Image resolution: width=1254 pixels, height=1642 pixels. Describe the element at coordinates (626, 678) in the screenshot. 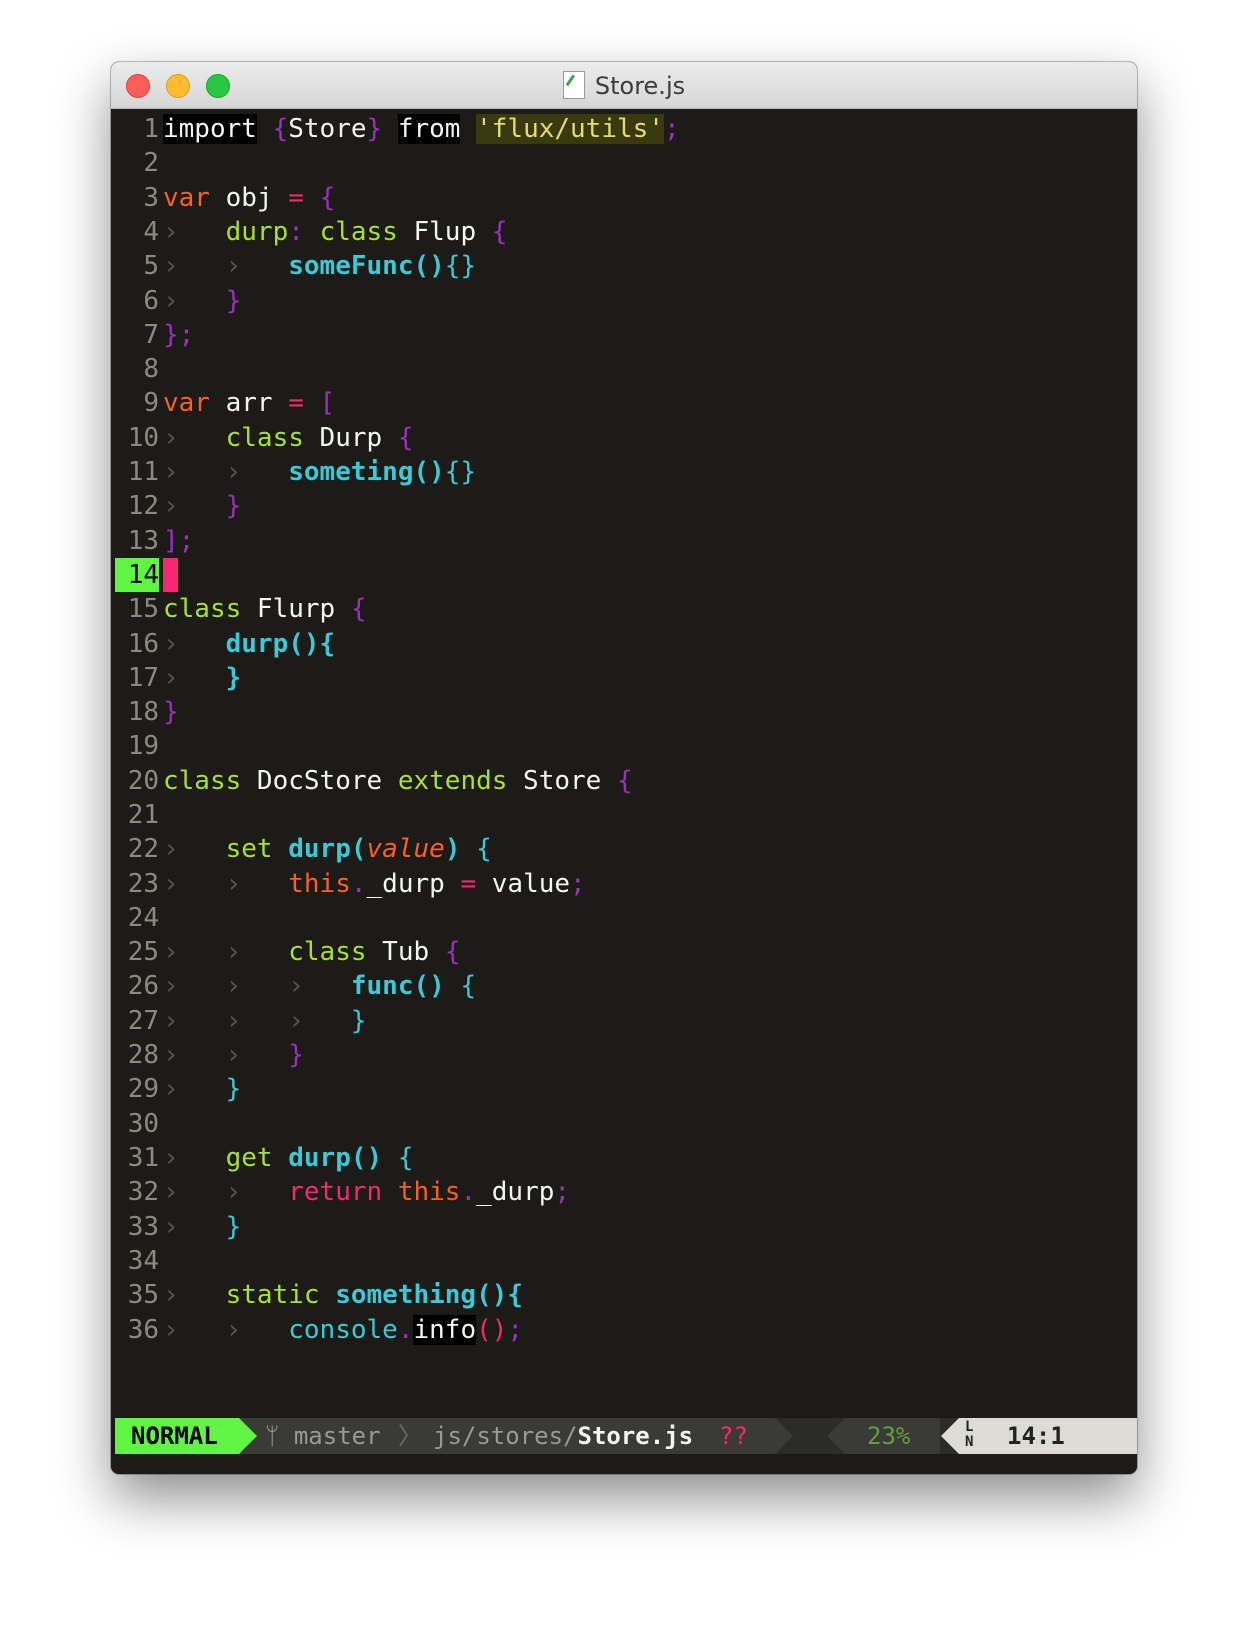

I see `code-line: 17 › }` at that location.